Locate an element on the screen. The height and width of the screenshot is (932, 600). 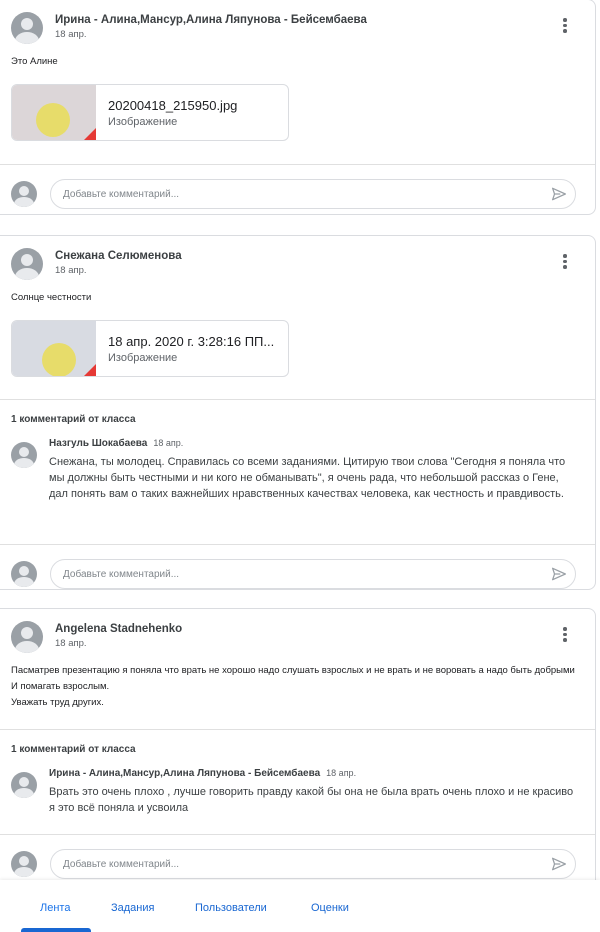
post-header: Angelena Stadnehenko 18 апр. is located at coordinates (297, 633).